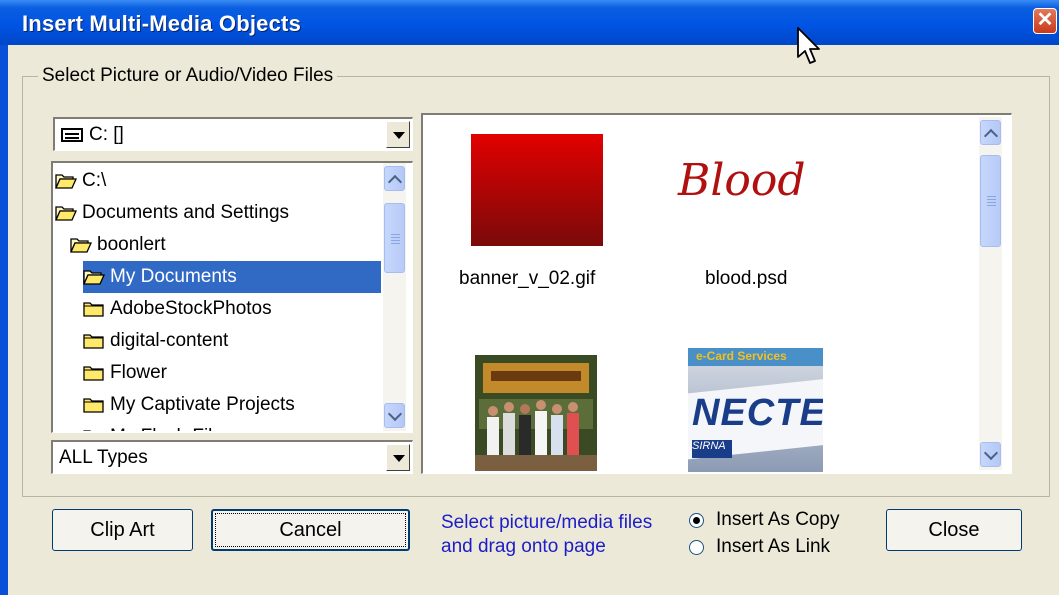 The height and width of the screenshot is (595, 1059). I want to click on type-dropdown-arrow-icon, so click(398, 457).